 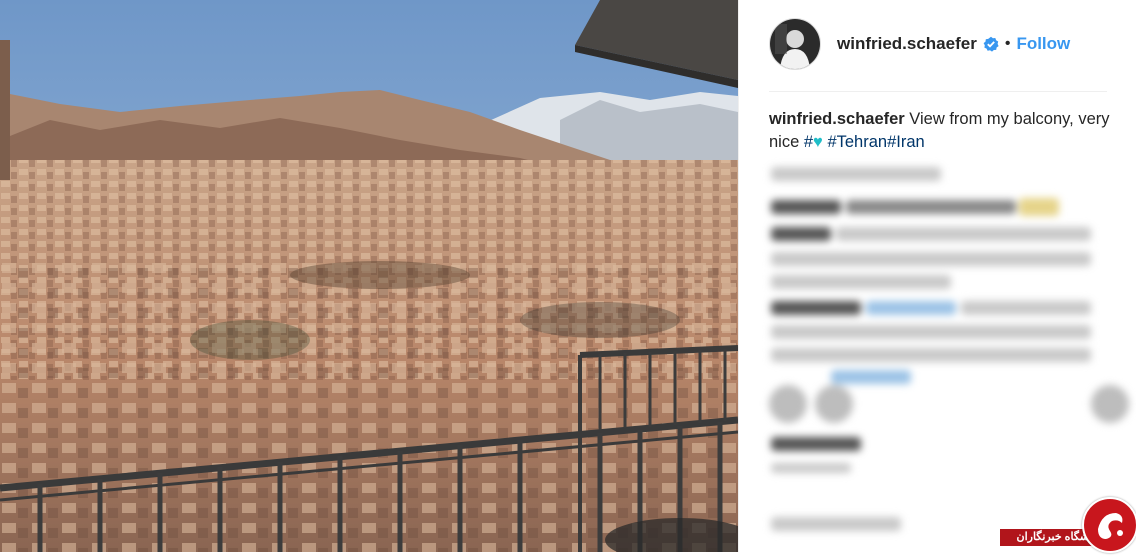 What do you see at coordinates (808, 142) in the screenshot?
I see `hashtag-sign: #` at bounding box center [808, 142].